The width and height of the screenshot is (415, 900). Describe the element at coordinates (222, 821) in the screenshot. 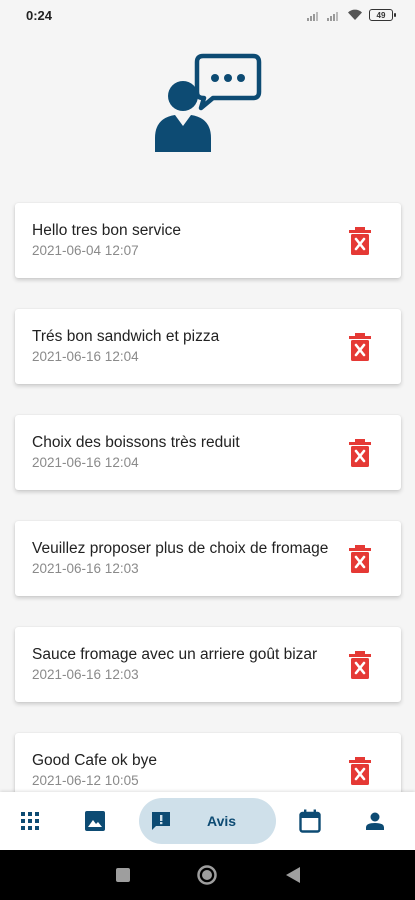

I see `nav-label-avis: Avis` at that location.